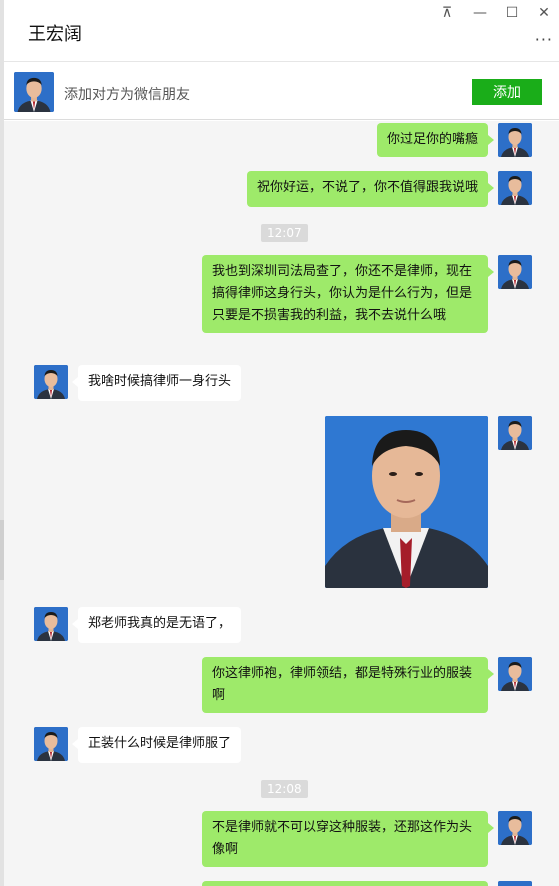  What do you see at coordinates (480, 13) in the screenshot?
I see `minimize-icon: —` at bounding box center [480, 13].